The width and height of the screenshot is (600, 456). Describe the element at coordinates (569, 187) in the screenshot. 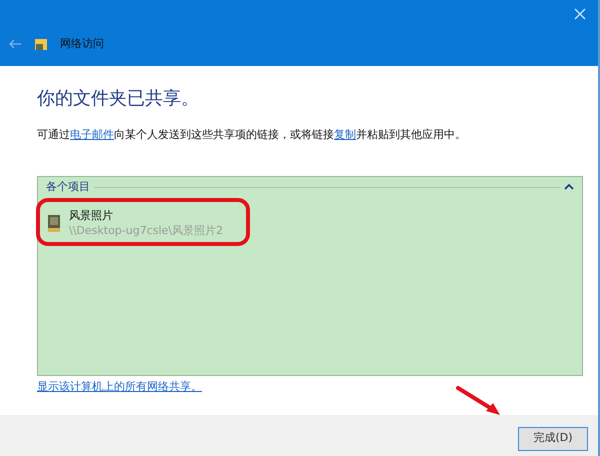

I see `chevron-up-icon` at that location.